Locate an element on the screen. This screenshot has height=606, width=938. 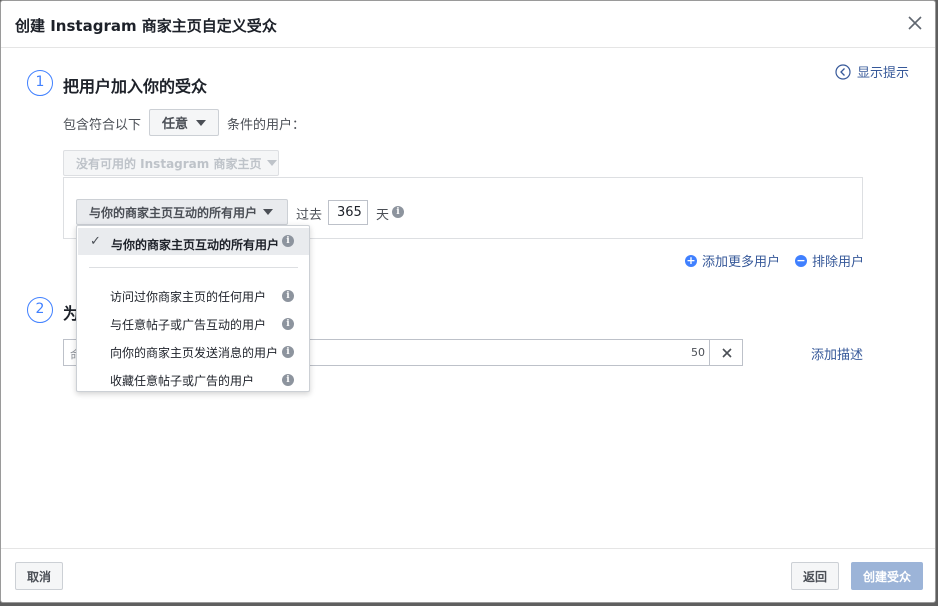
menu-item-label: 向你的商家主页发送消息的用户 is located at coordinates (194, 353).